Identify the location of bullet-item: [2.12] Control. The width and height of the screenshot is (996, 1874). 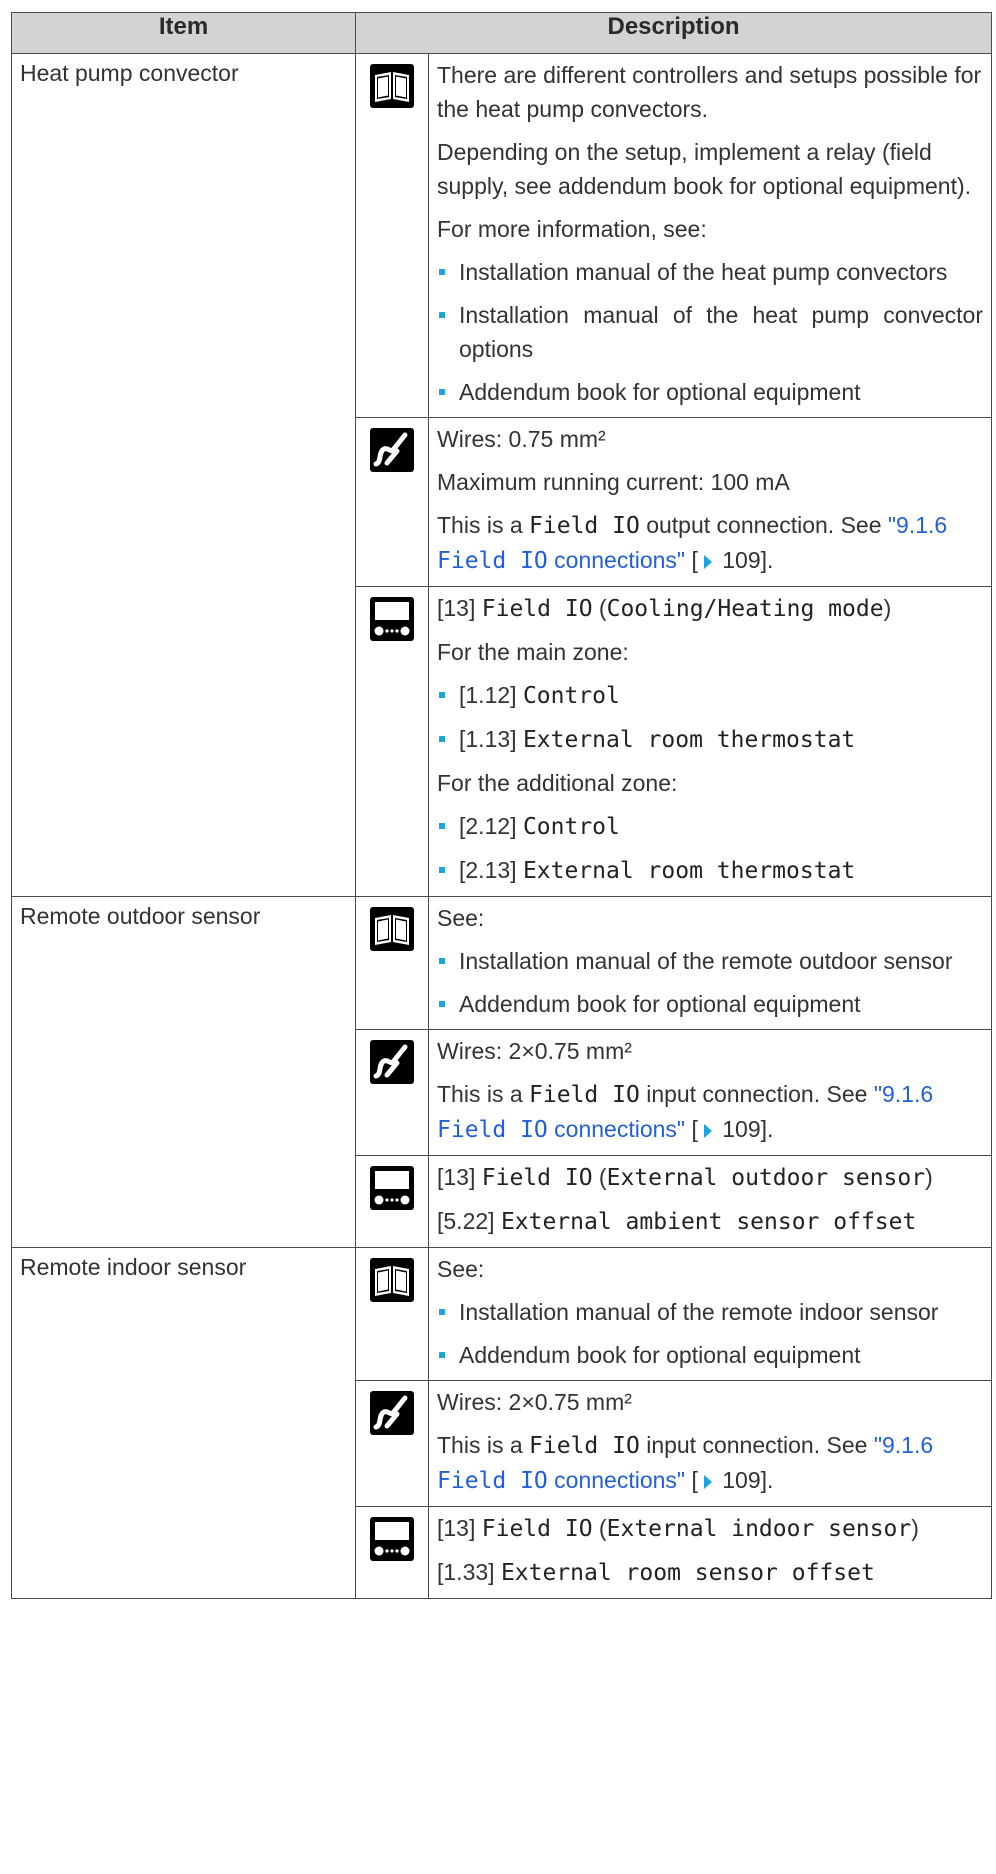
(710, 826).